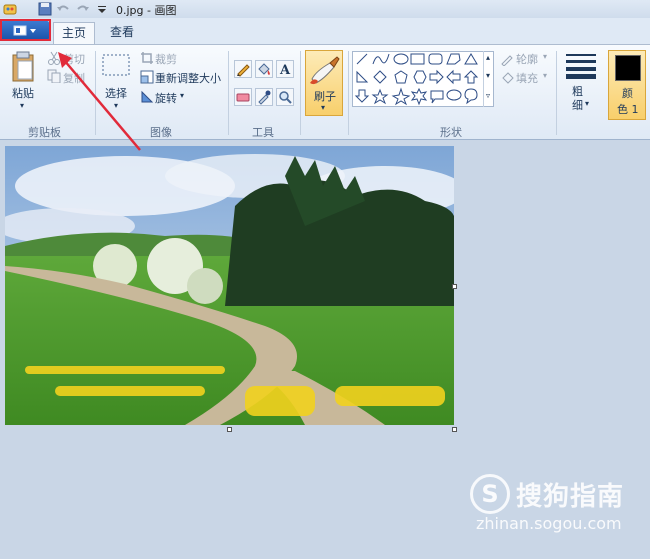 This screenshot has height=559, width=650. I want to click on select-dropdown-arrow: ▾, so click(116, 105).